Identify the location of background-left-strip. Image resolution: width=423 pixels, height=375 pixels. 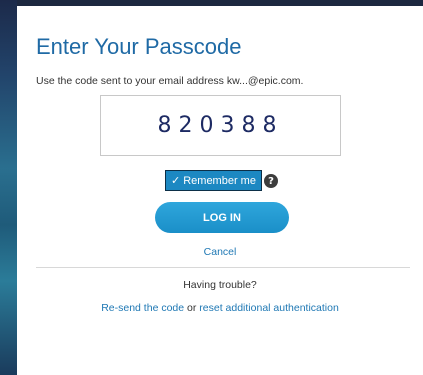
(8, 187).